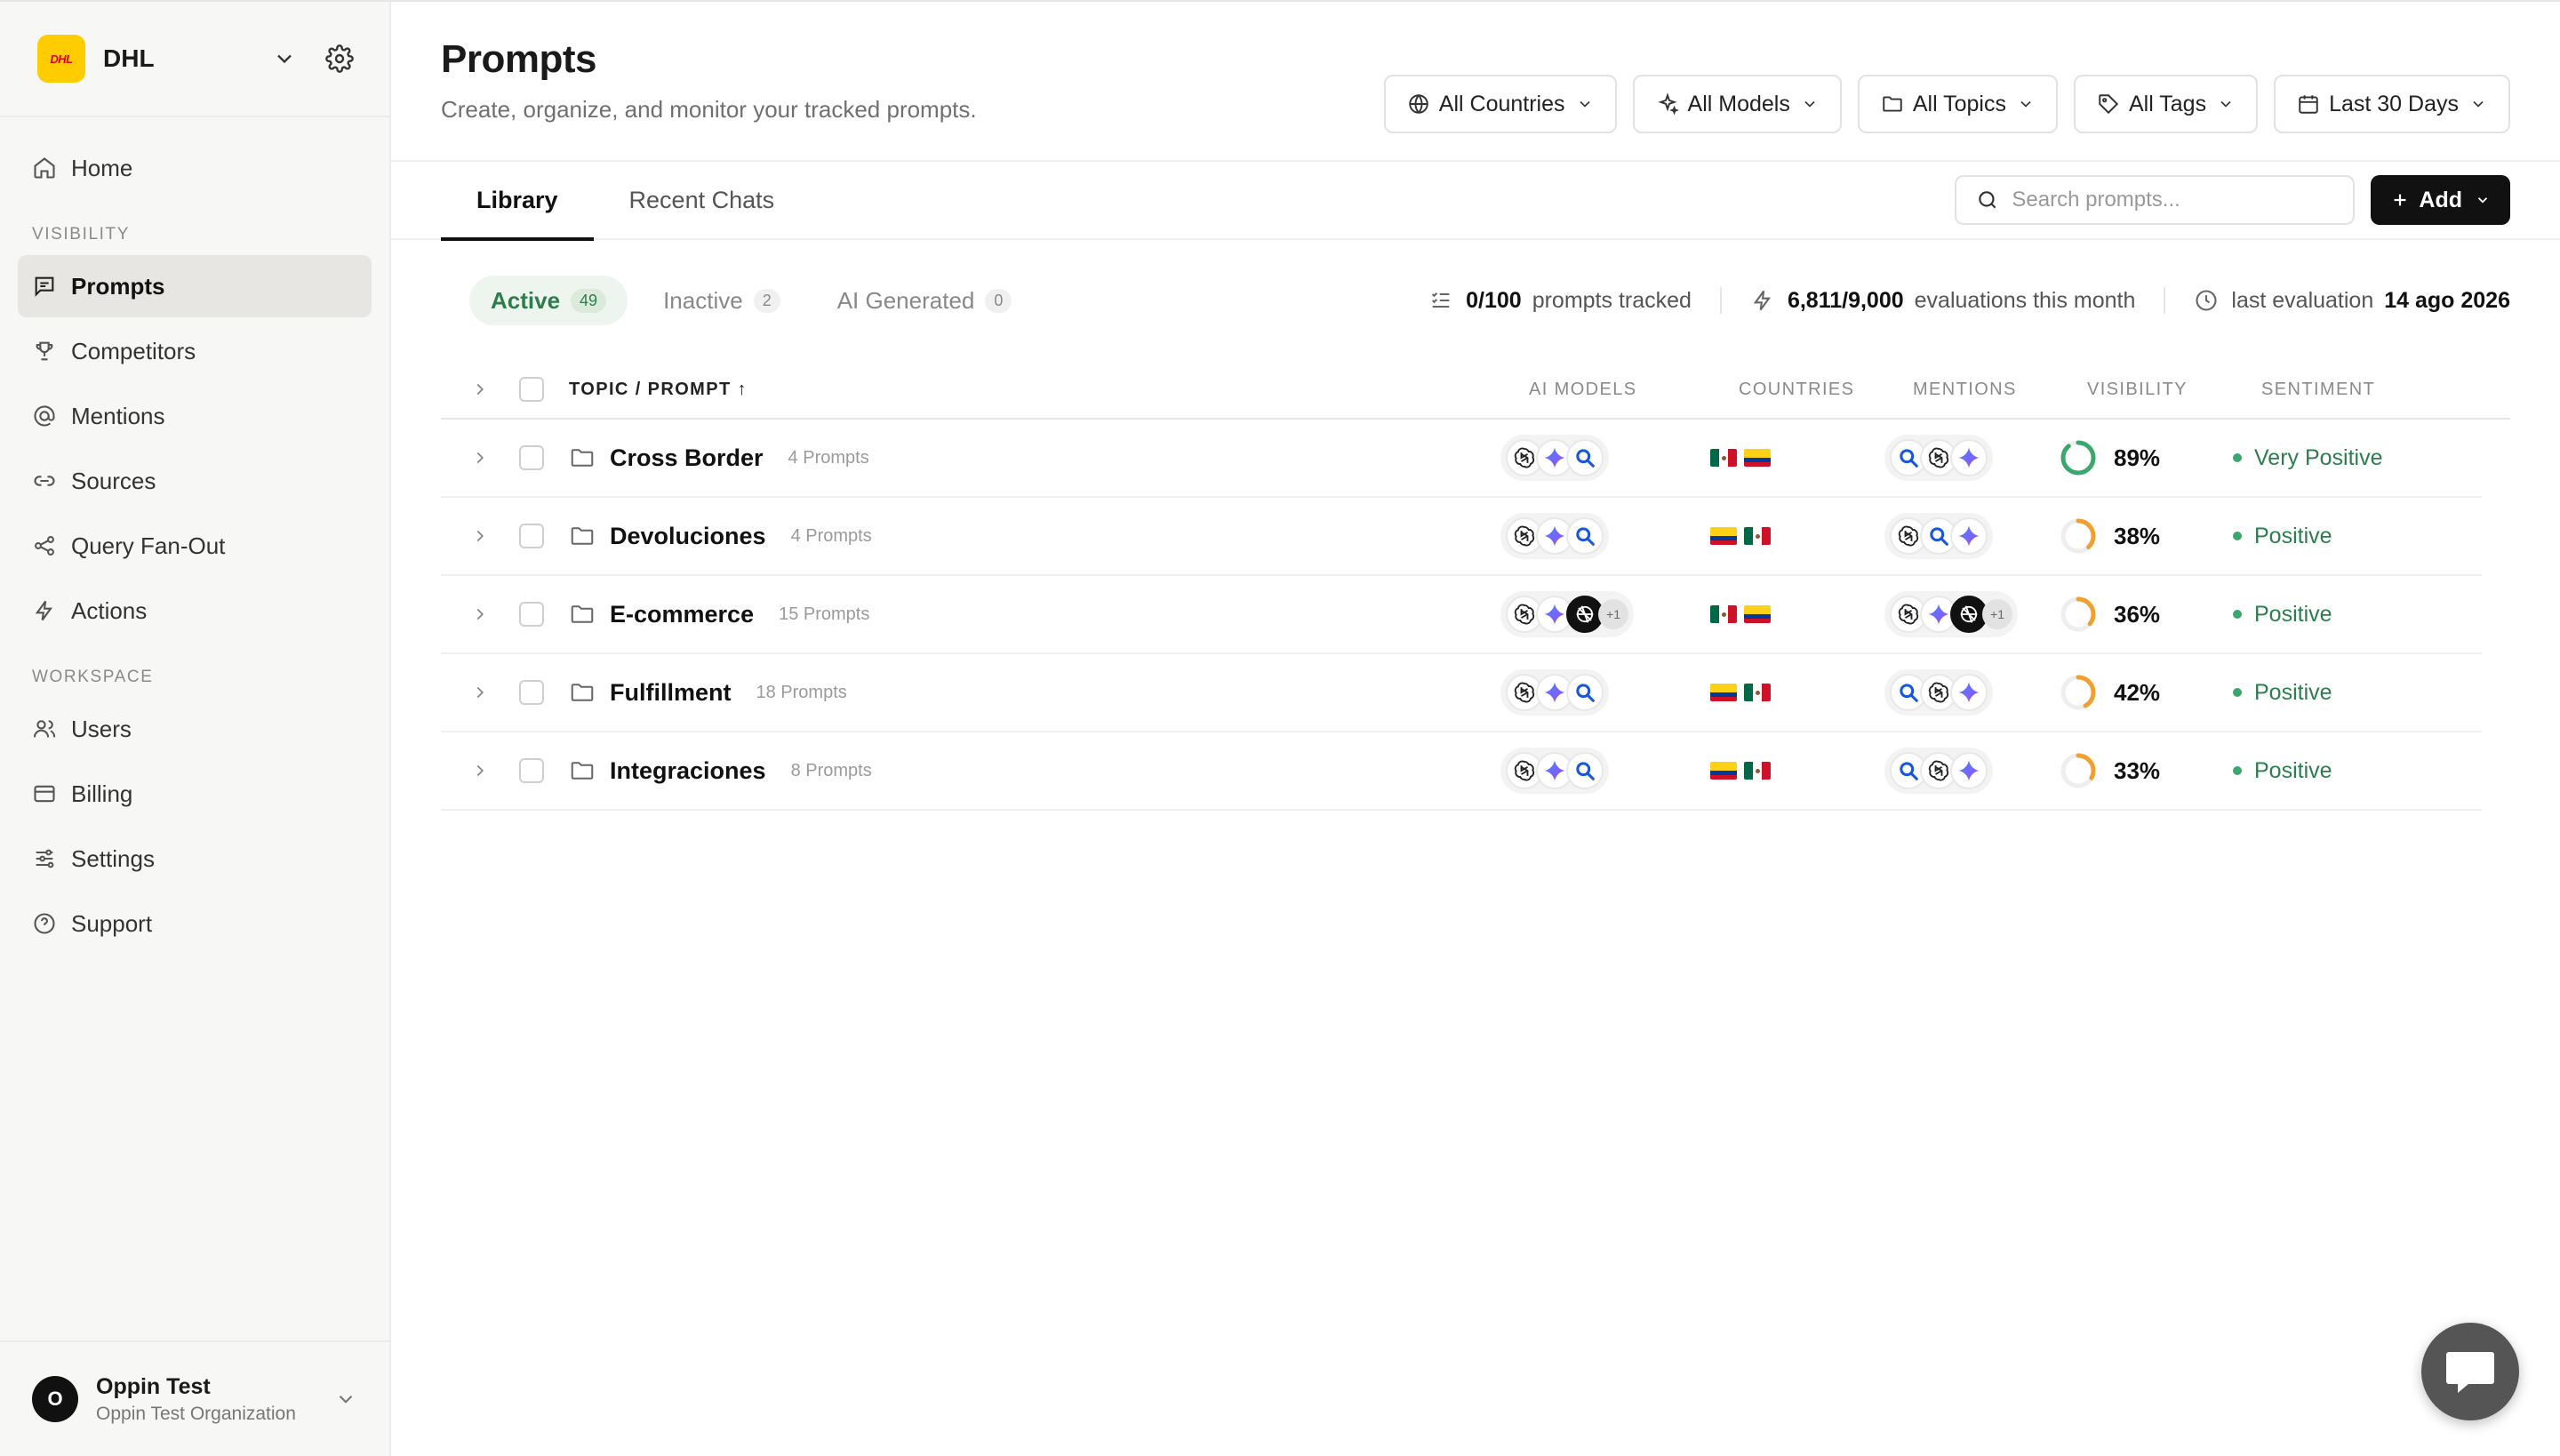 The image size is (2560, 1456). I want to click on tab-actions: Search prompts... Add, so click(2232, 200).